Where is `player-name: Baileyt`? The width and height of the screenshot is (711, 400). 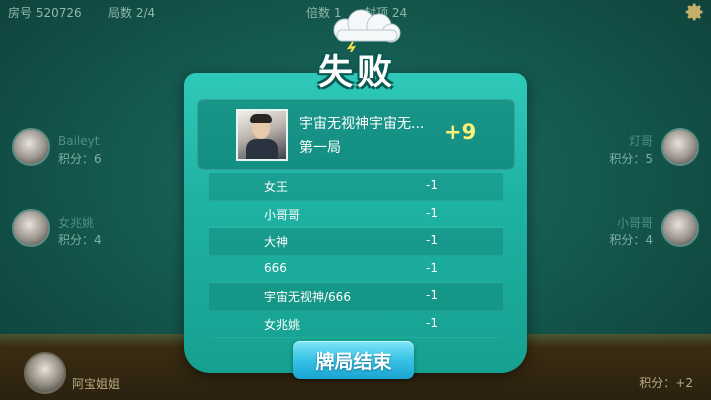 player-name: Baileyt is located at coordinates (79, 141).